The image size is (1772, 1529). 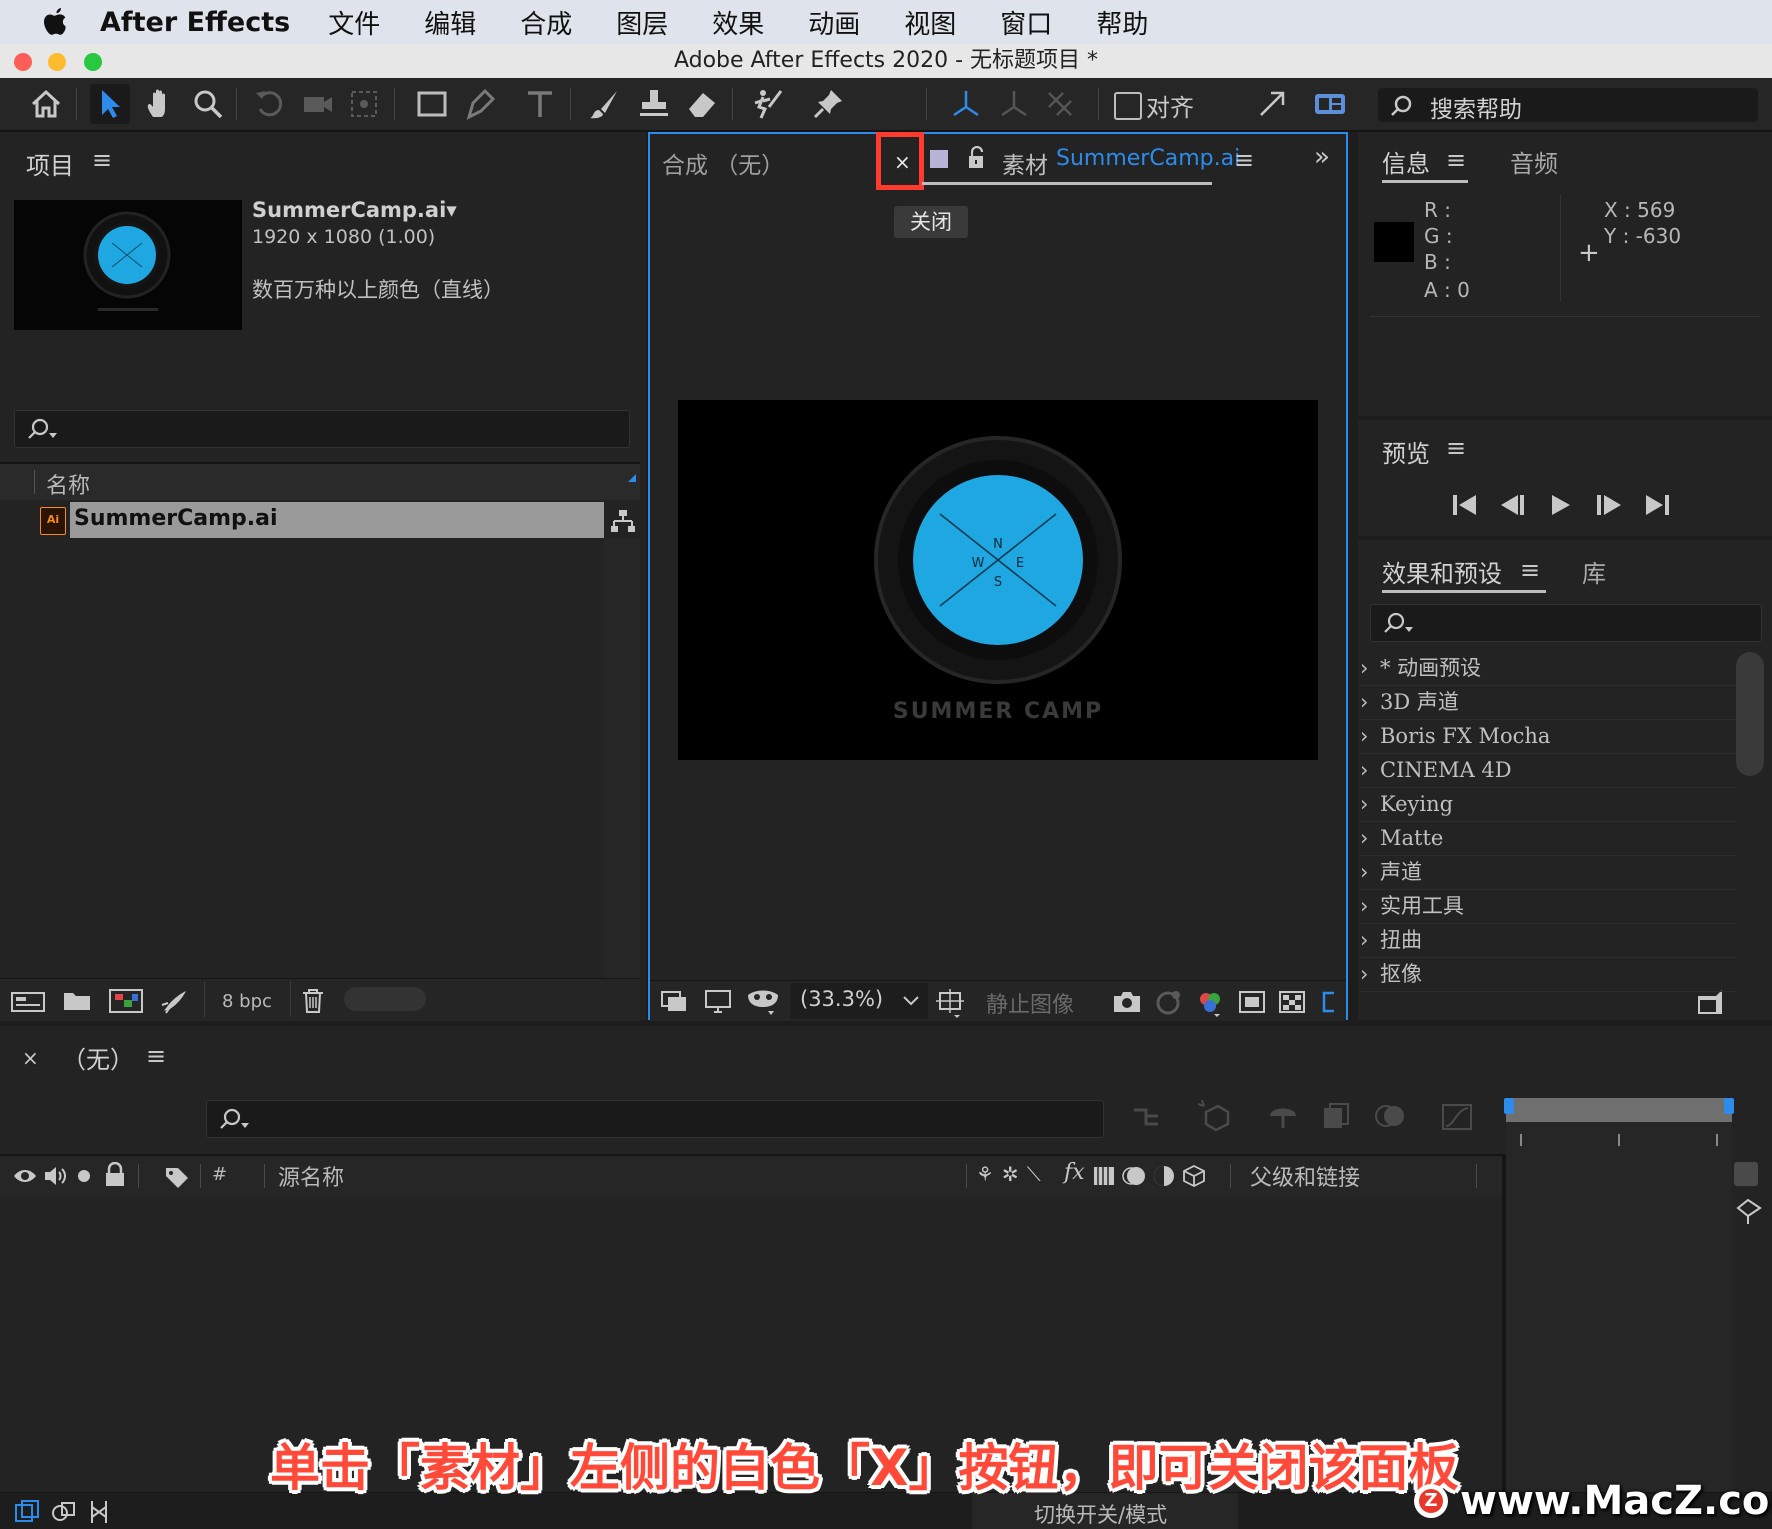 What do you see at coordinates (540, 104) in the screenshot?
I see `type-tool-icon` at bounding box center [540, 104].